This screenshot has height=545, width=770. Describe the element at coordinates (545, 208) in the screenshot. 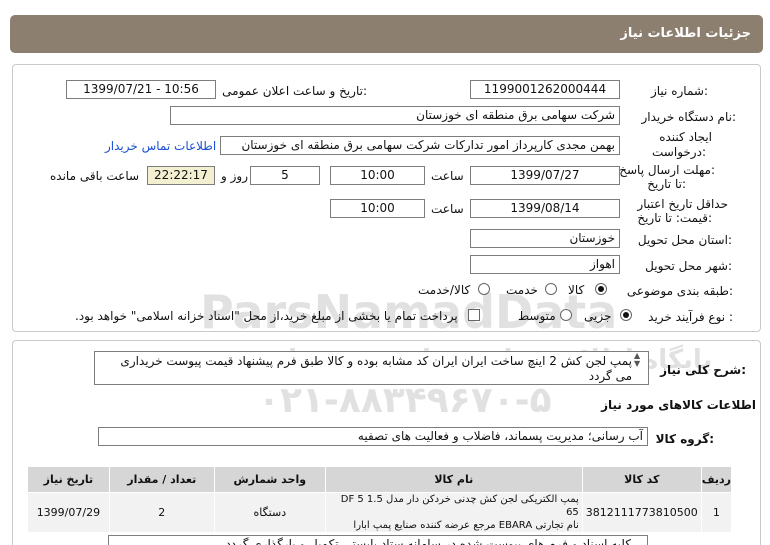

I see `validity-date-field: 1399/08/14` at that location.